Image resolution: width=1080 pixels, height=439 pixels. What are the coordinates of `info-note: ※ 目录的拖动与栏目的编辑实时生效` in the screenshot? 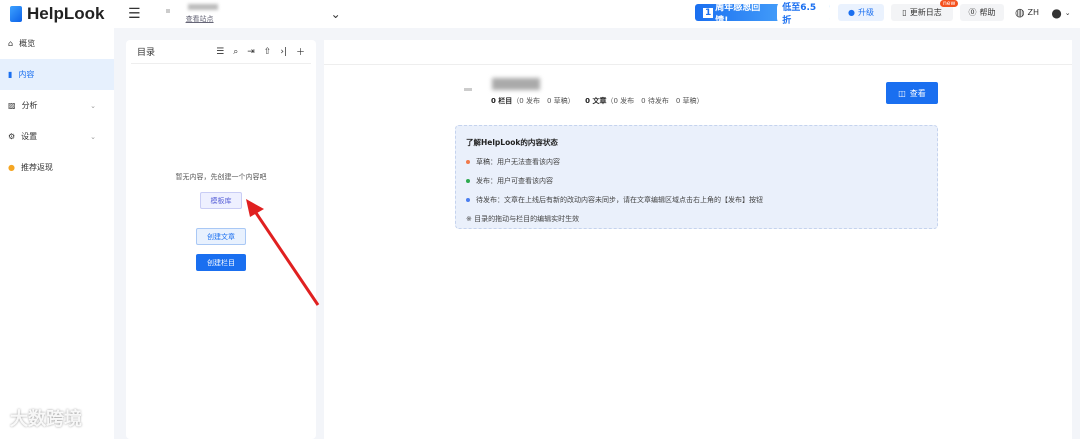 It's located at (523, 219).